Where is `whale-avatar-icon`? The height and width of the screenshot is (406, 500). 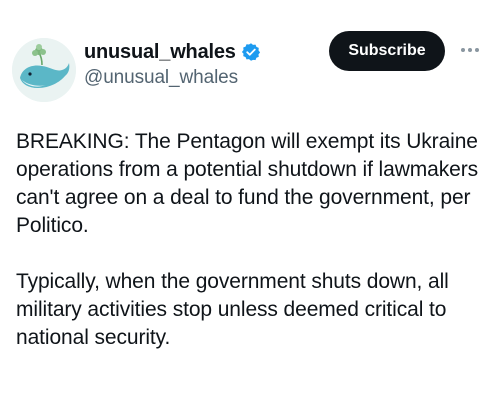
whale-avatar-icon is located at coordinates (44, 70).